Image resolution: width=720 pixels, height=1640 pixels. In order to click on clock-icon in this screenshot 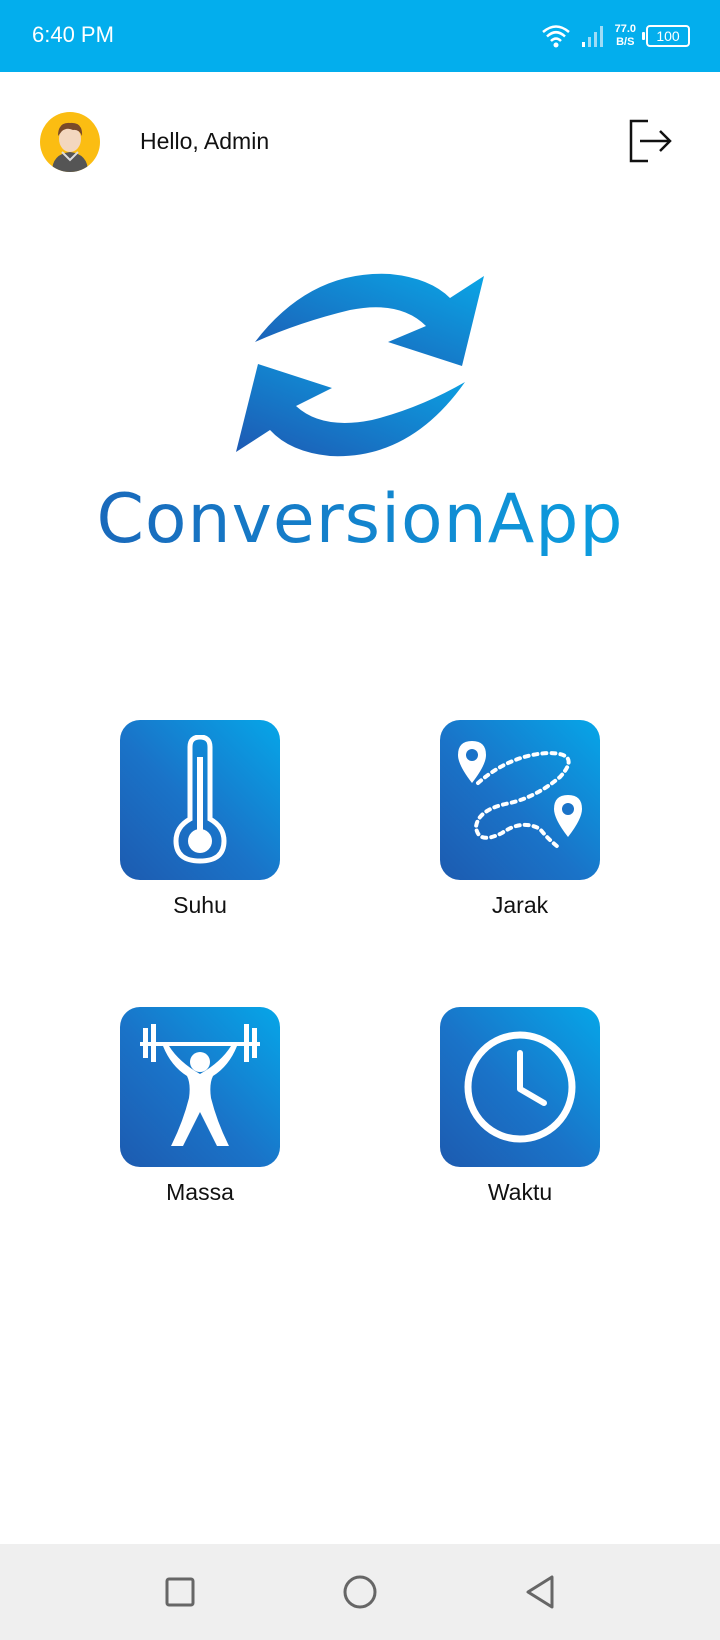, I will do `click(520, 1087)`.